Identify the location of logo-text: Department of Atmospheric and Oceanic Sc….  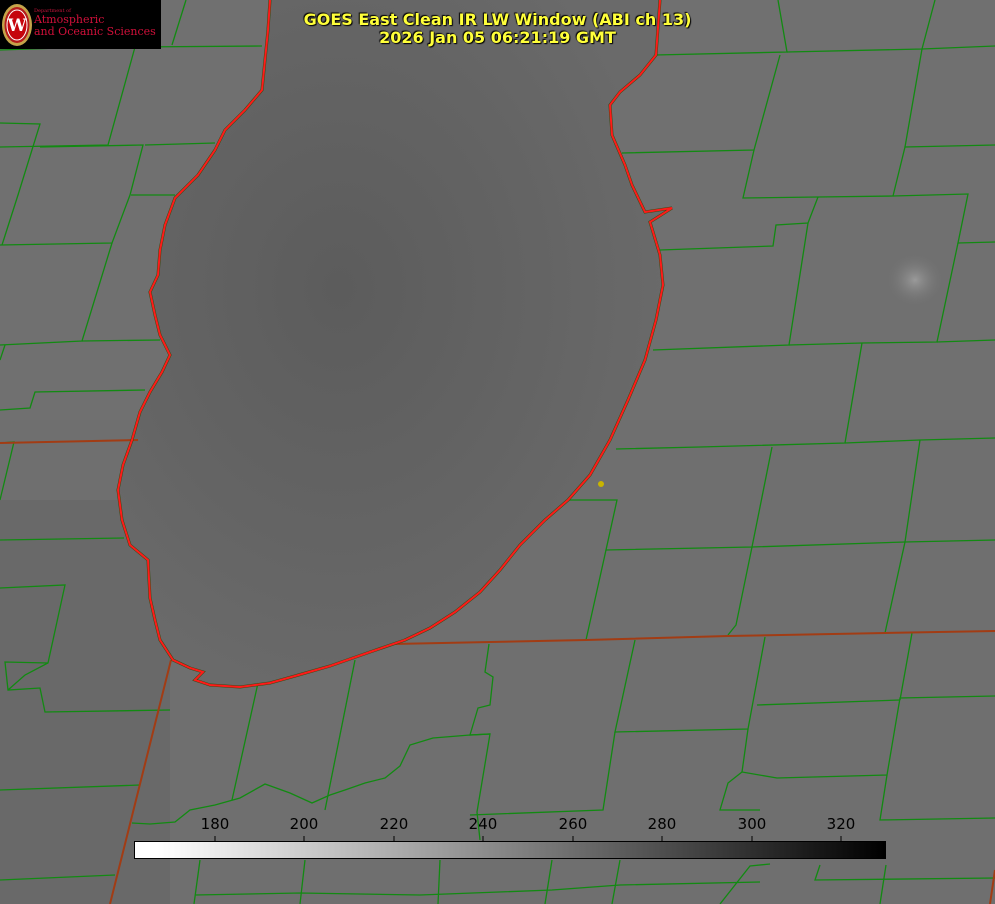
(95, 23).